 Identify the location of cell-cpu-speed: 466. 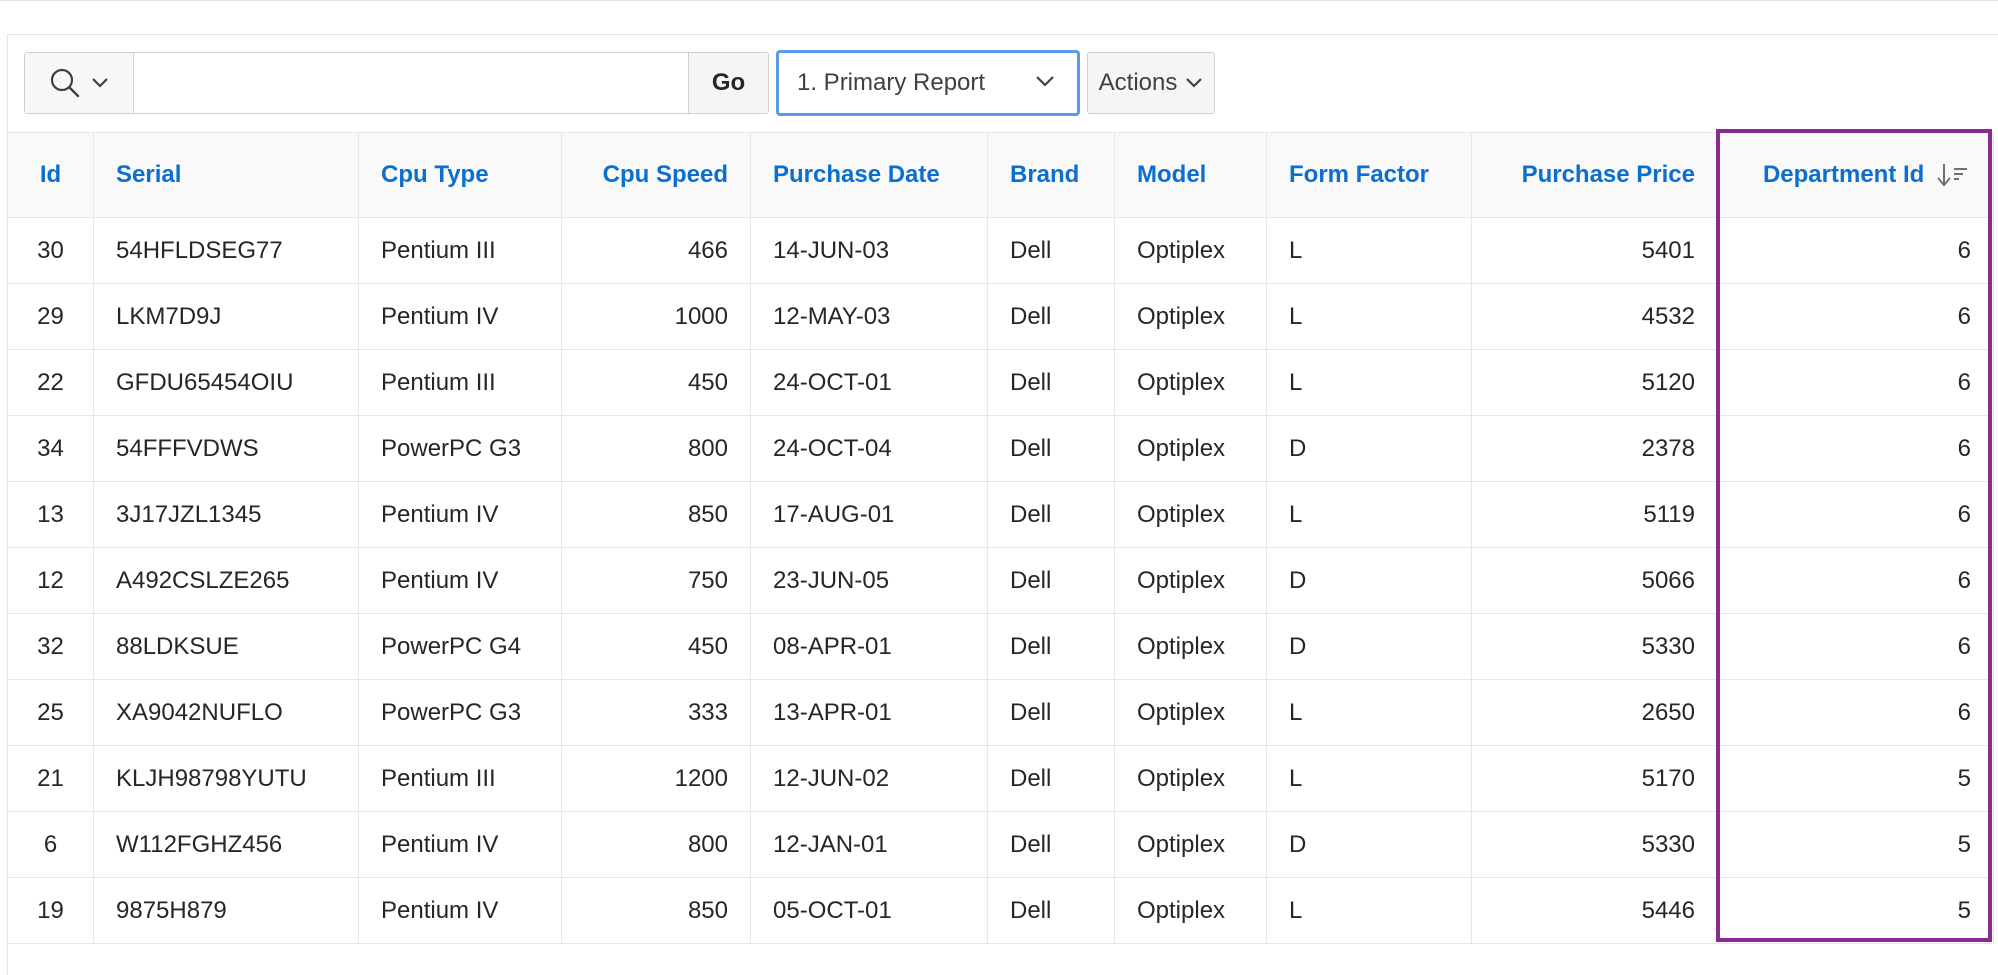
(656, 250).